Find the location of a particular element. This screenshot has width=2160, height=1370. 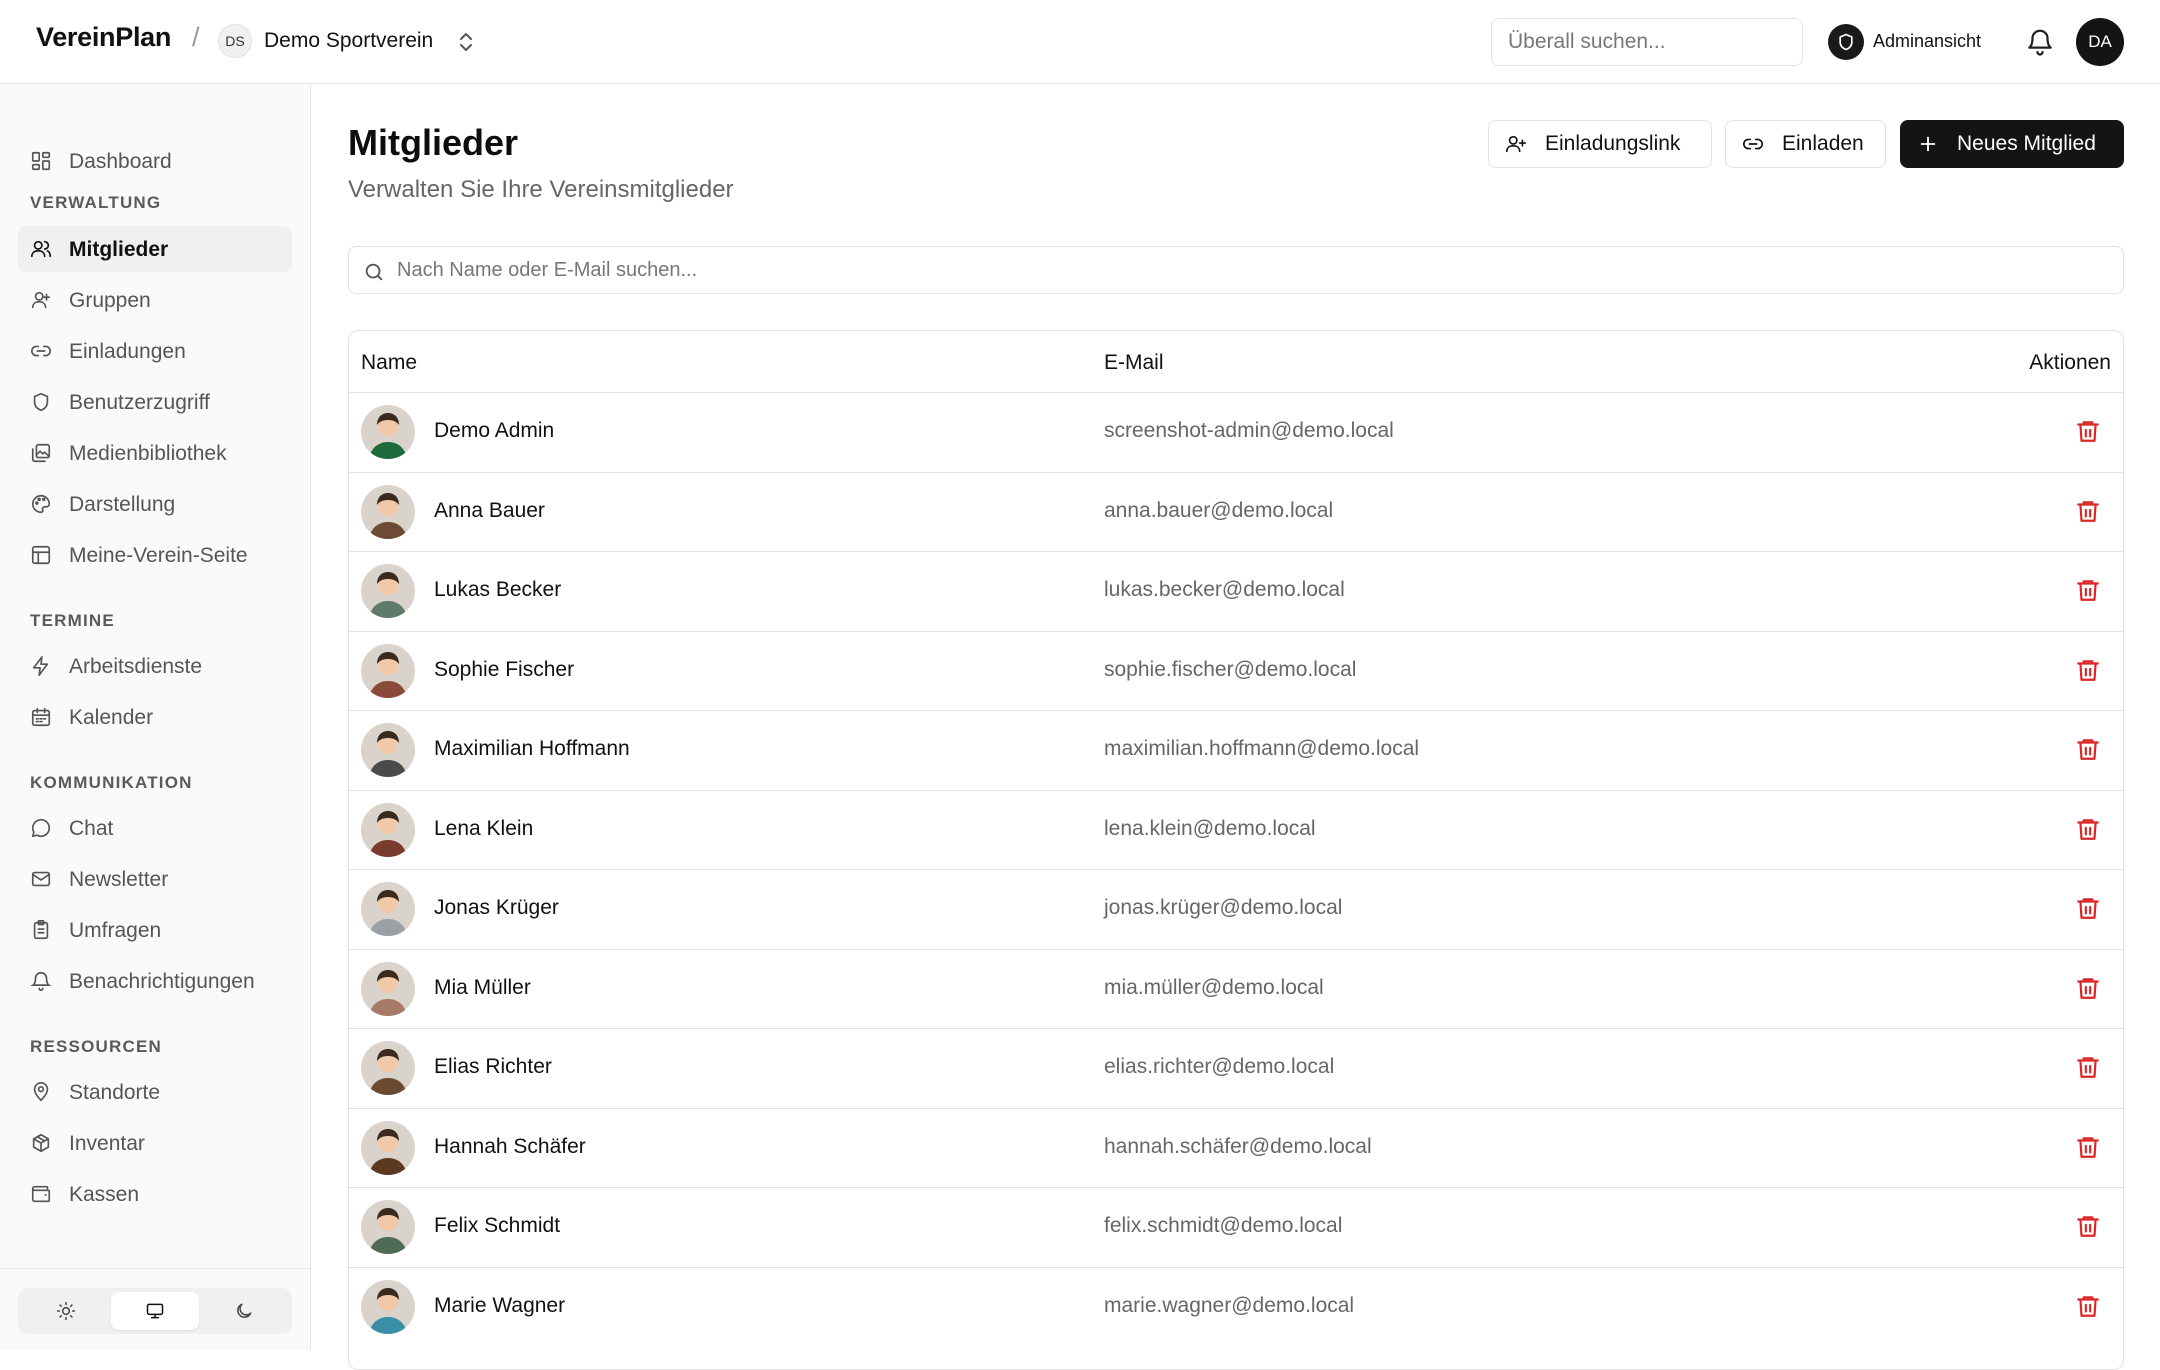

sidebar-item-newsletter: Newsletter is located at coordinates (155, 879).